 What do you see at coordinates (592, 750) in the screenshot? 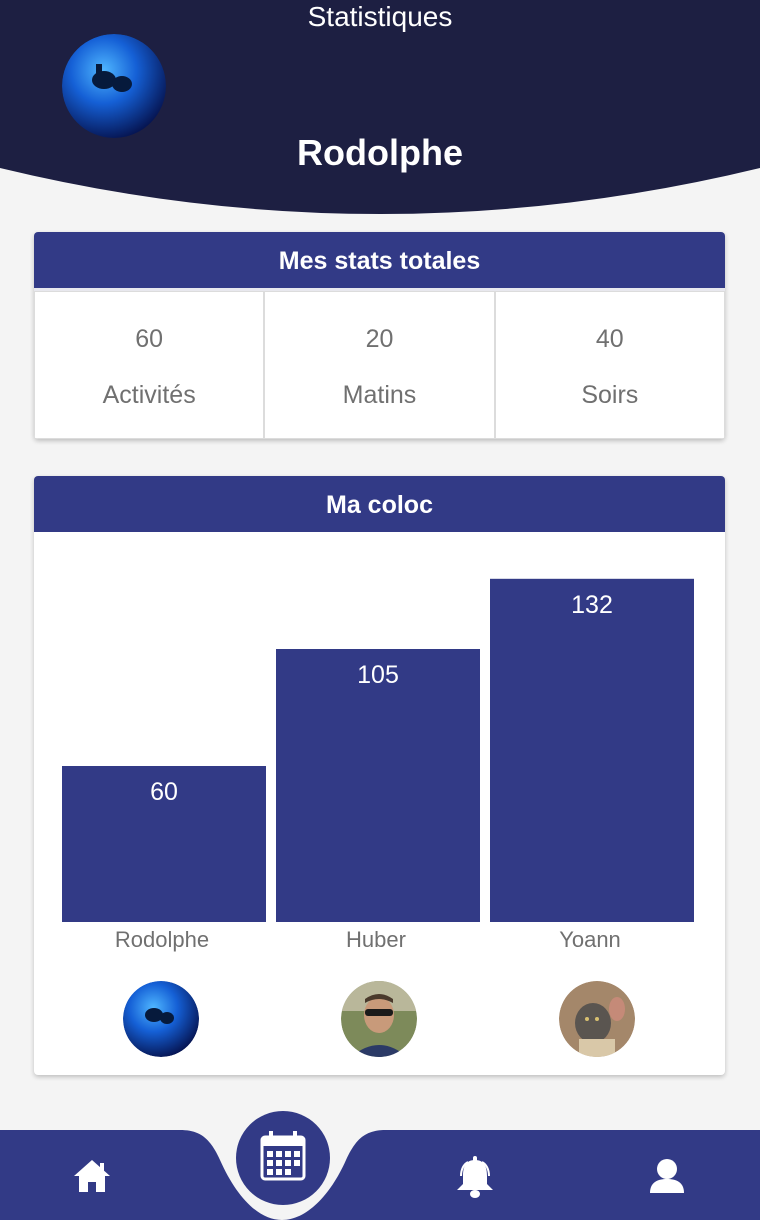
I see `bar-yoann` at bounding box center [592, 750].